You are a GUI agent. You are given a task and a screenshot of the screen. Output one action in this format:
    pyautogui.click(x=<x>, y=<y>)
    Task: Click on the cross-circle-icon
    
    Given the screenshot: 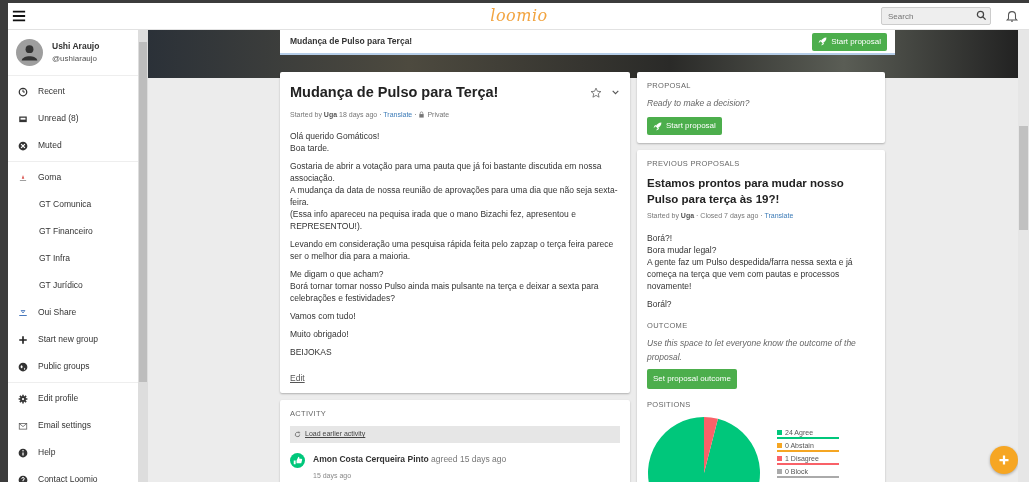 What is the action you would take?
    pyautogui.click(x=23, y=145)
    